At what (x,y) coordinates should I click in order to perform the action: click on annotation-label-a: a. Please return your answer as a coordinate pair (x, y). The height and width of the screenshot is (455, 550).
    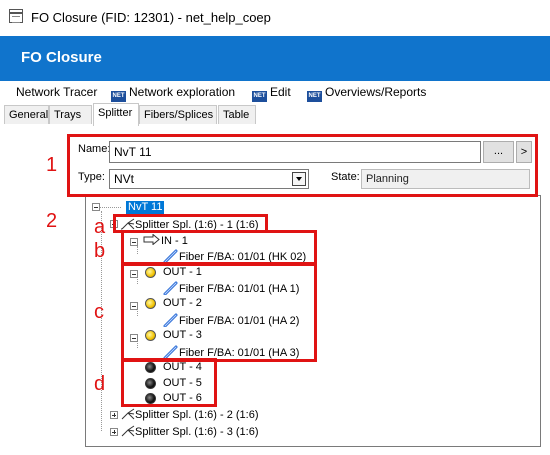
    Looking at the image, I should click on (100, 227).